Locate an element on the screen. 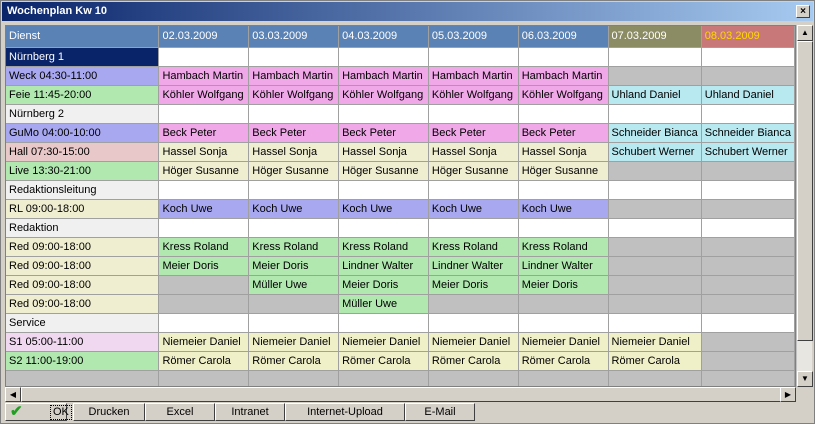  shift-label: S1 05:00-11:00 is located at coordinates (83, 342).